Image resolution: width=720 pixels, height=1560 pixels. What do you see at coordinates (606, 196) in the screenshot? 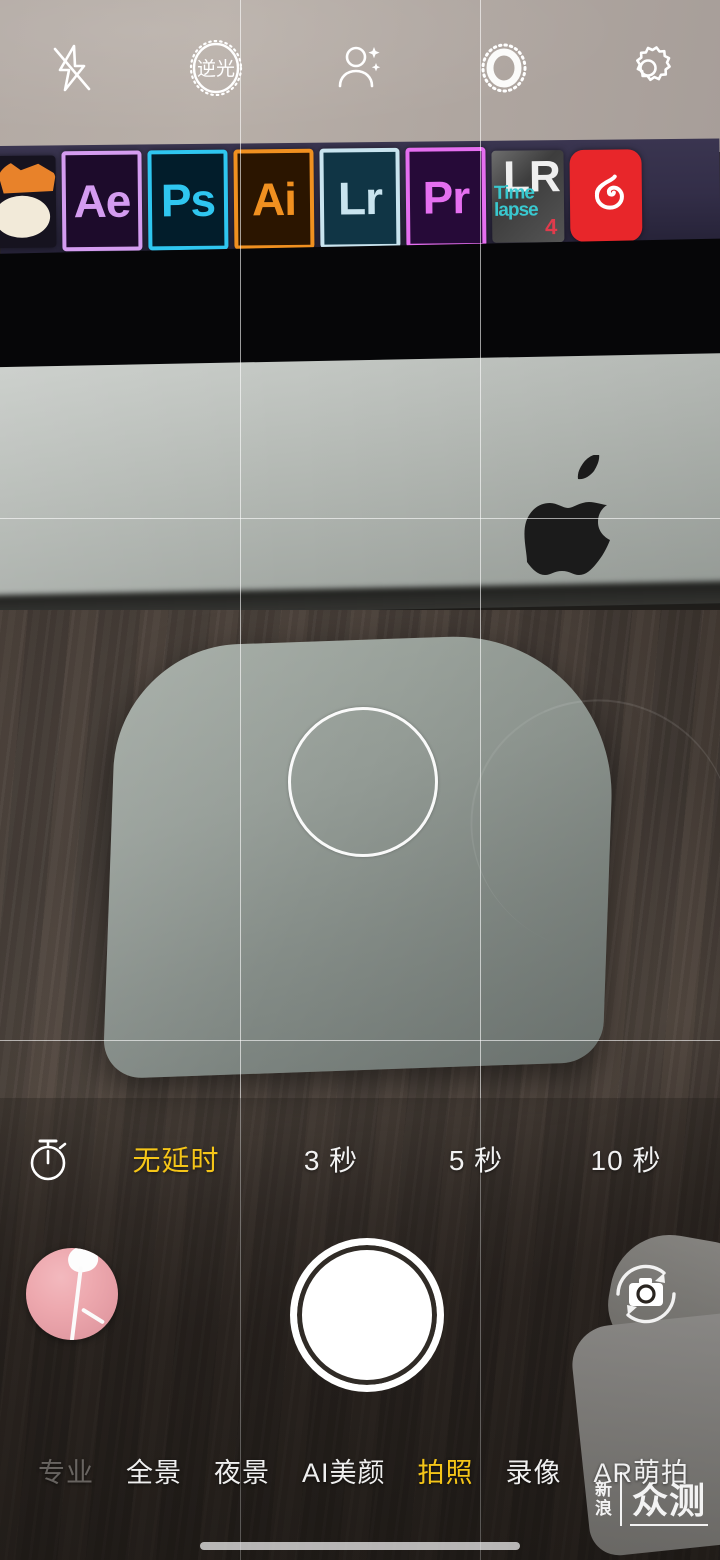
I see `netease-music-icon` at bounding box center [606, 196].